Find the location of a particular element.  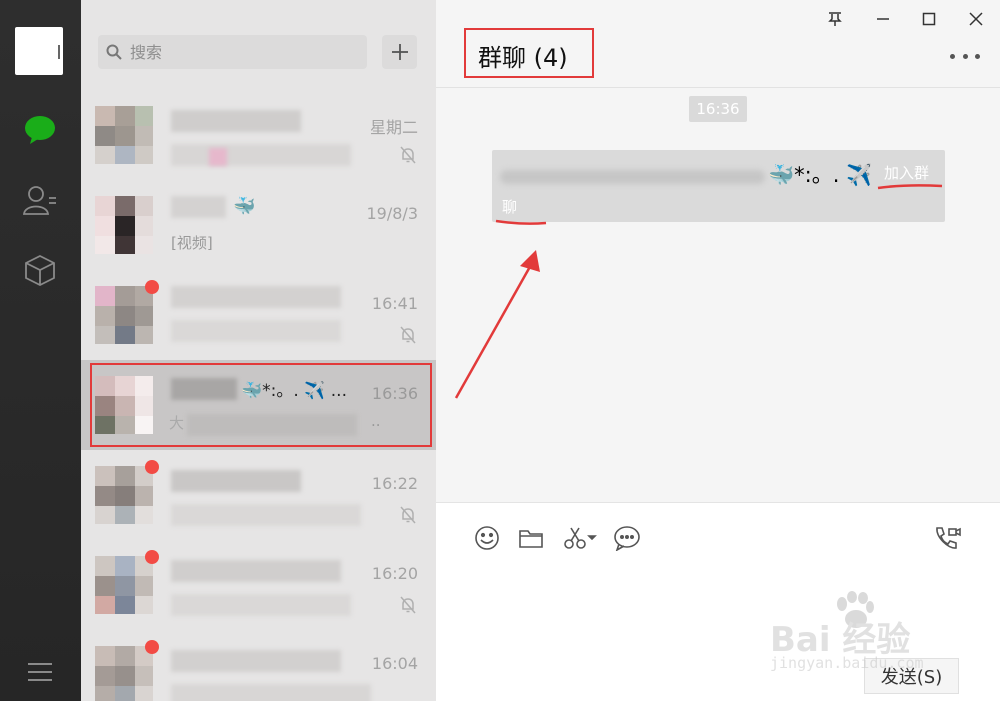

chat-list-item: 16:41 is located at coordinates (258, 315).